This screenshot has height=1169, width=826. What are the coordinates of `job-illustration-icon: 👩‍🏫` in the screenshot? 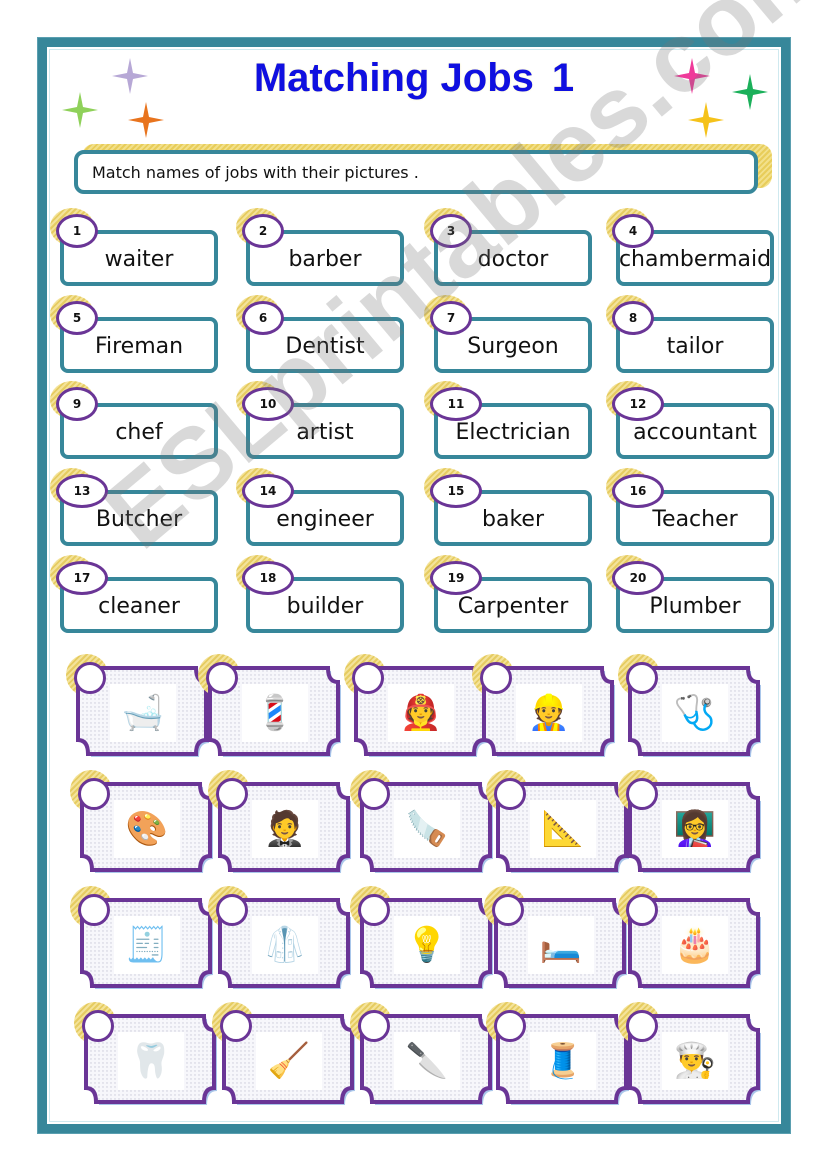 It's located at (695, 829).